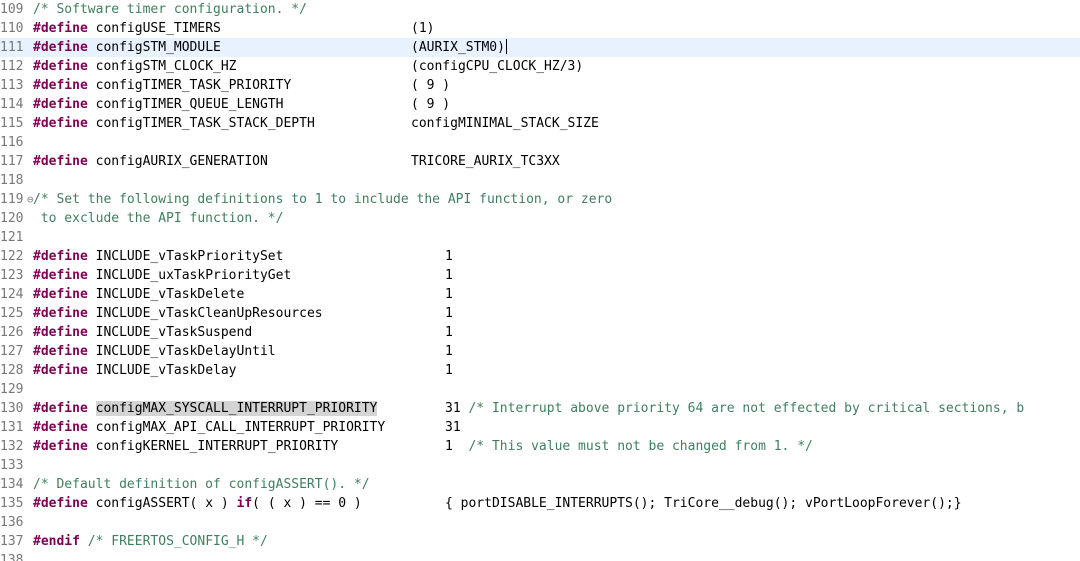 This screenshot has width=1080, height=561. Describe the element at coordinates (540, 275) in the screenshot. I see `code-line: 123 #define INCLUDE_uxTaskPriorityGet 1` at that location.